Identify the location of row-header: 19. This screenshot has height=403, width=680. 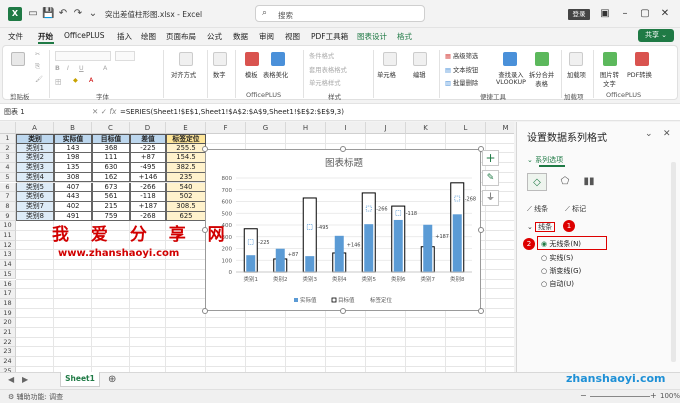
(8, 313).